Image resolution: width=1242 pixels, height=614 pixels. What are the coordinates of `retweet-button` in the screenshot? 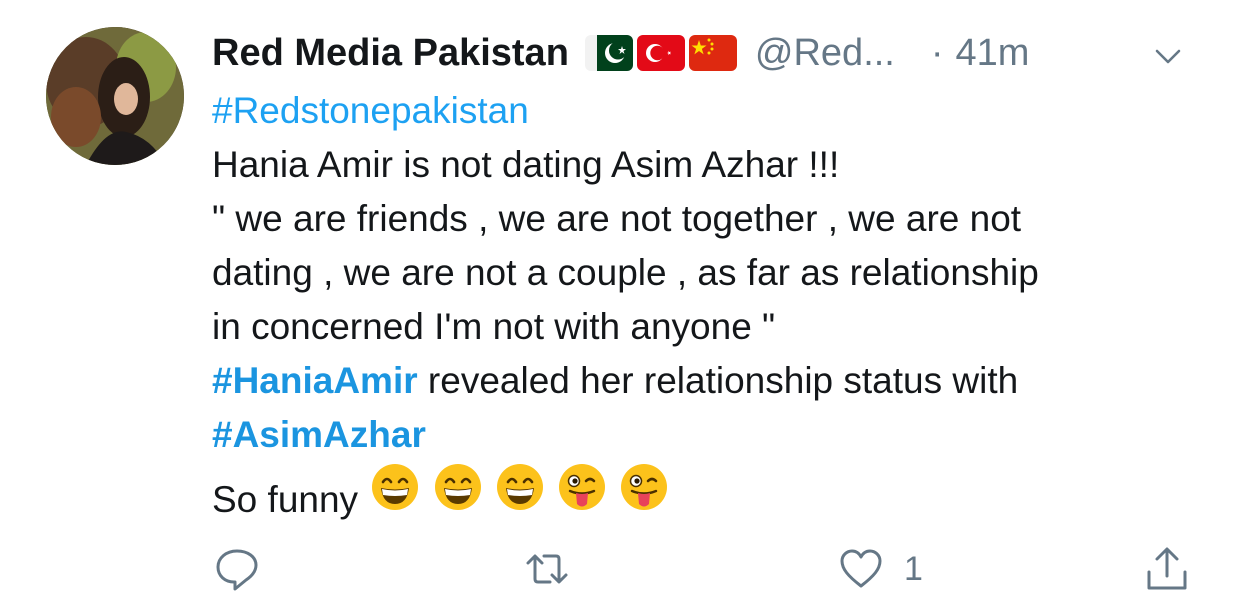 It's located at (547, 569).